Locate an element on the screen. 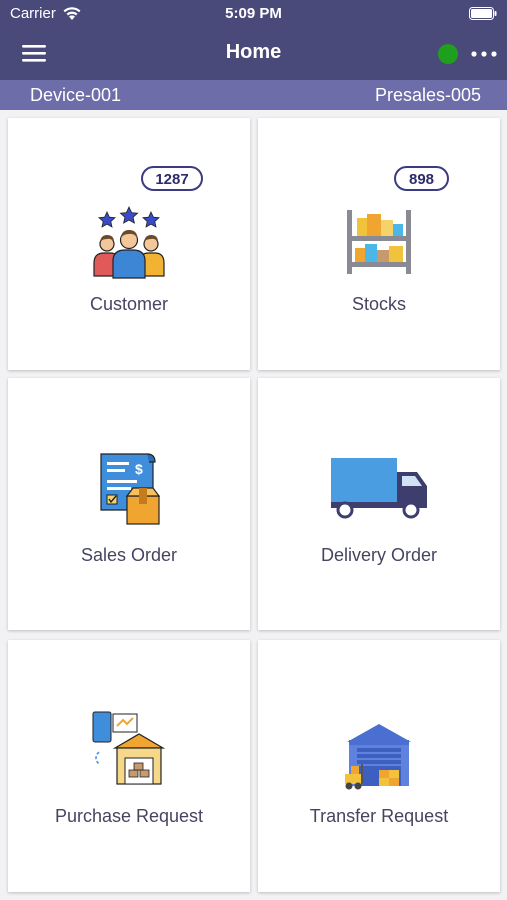 The height and width of the screenshot is (900, 507). tile-purchase-request: Purchase Request is located at coordinates (129, 766).